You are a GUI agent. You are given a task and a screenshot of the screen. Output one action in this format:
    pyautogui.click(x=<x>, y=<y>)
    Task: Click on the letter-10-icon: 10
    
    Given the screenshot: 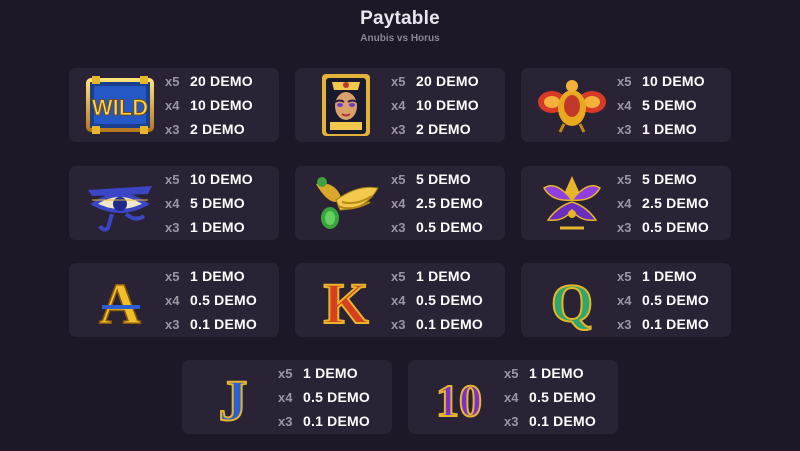 What is the action you would take?
    pyautogui.click(x=459, y=397)
    